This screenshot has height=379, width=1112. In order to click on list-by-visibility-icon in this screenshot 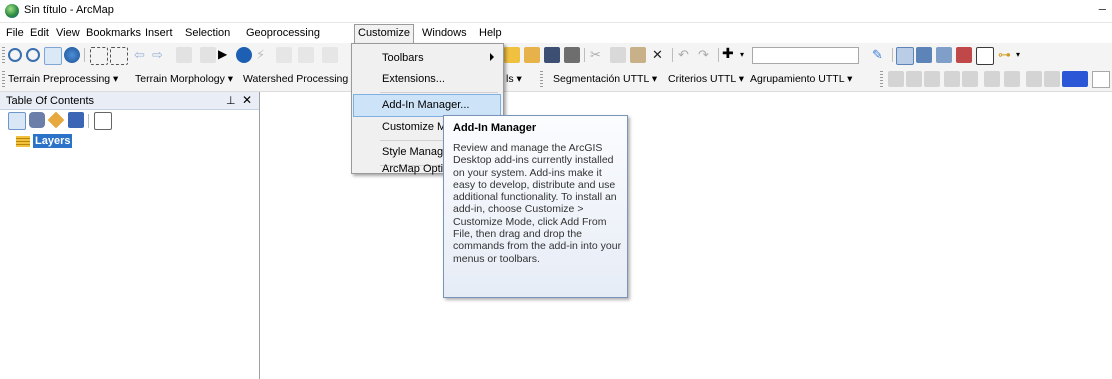, I will do `click(56, 120)`.